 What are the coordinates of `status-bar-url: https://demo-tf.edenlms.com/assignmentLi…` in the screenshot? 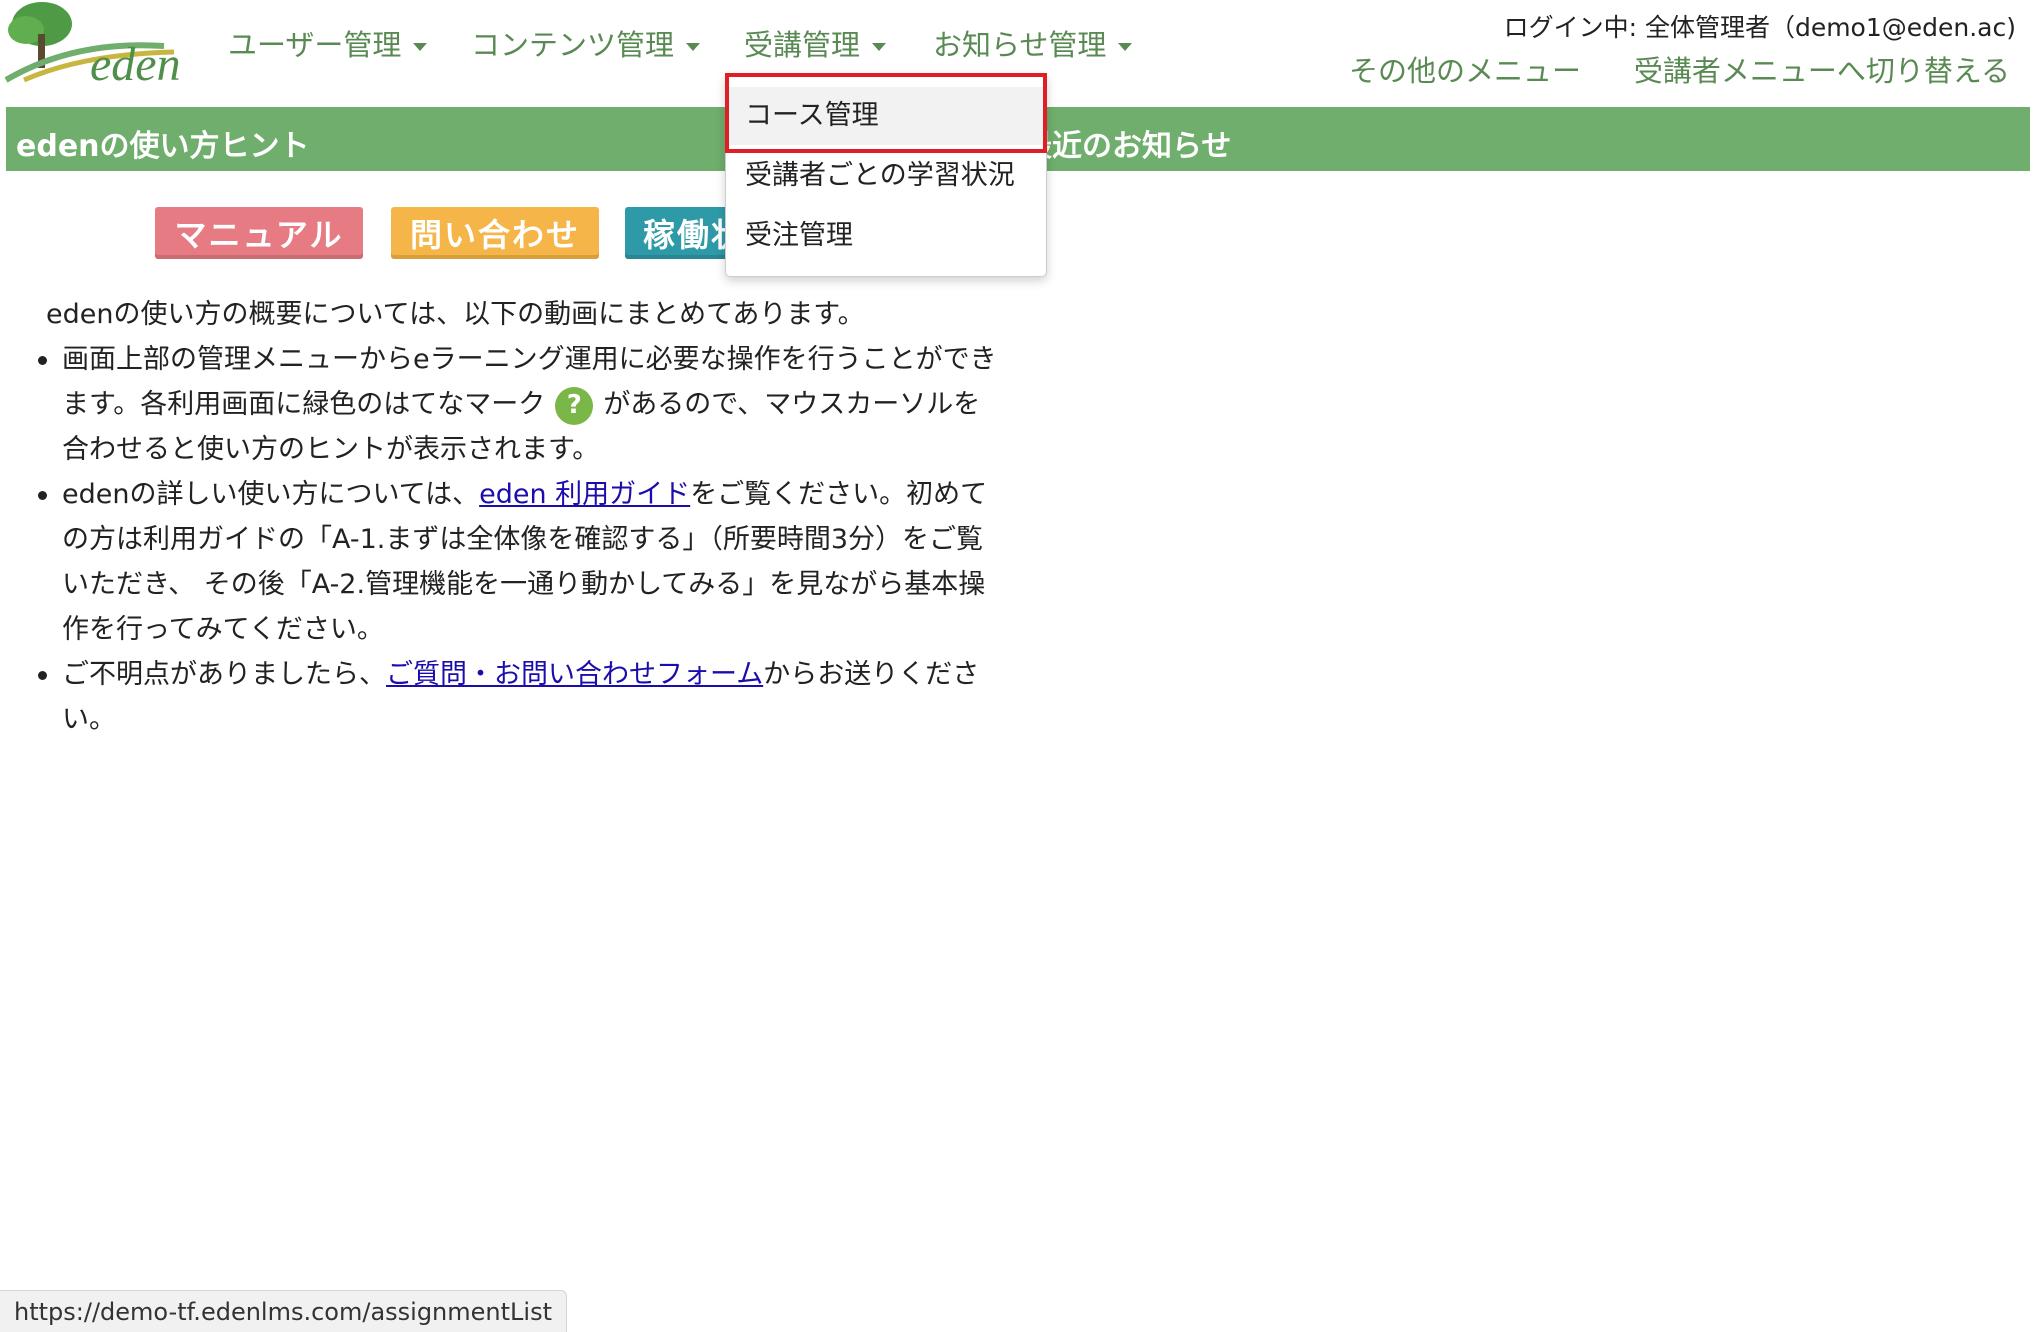 It's located at (283, 1311).